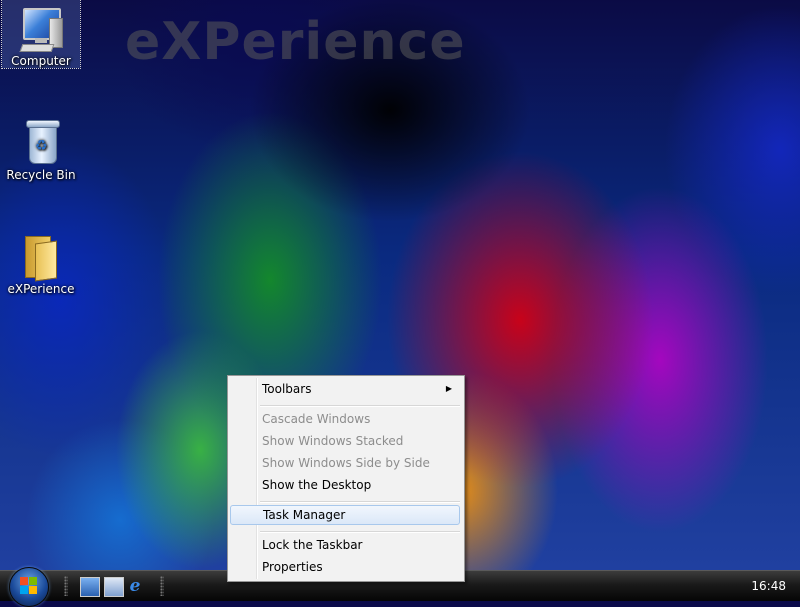 The height and width of the screenshot is (607, 800). I want to click on desktop-icon-experience-folder: eXPerience, so click(41, 262).